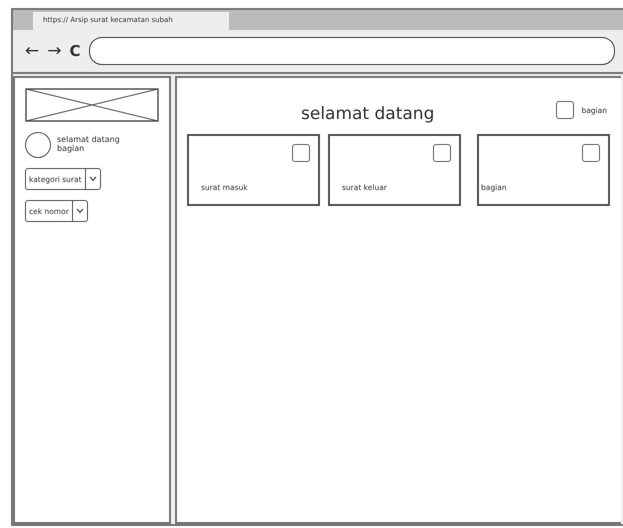  Describe the element at coordinates (89, 145) in the screenshot. I see `greeting-text: selamat datang bagian` at that location.